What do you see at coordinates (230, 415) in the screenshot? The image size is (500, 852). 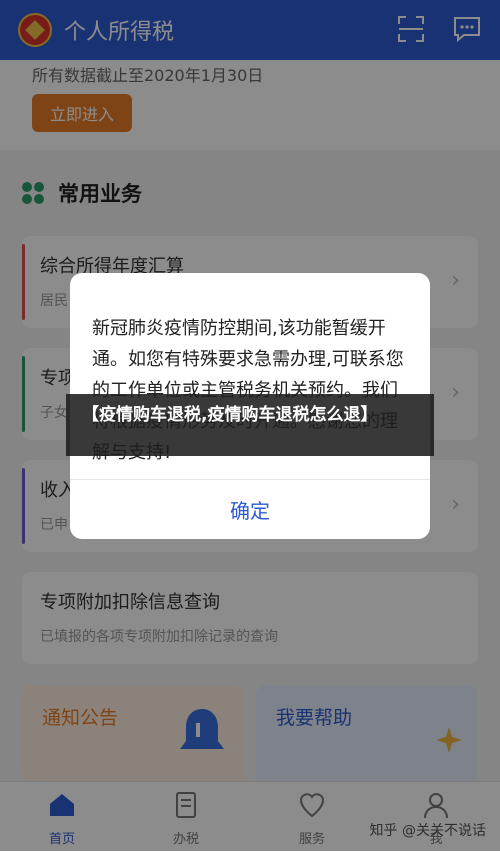 I see `caption-text: 【疫情购车退税,疫情购车退税怎么退】` at bounding box center [230, 415].